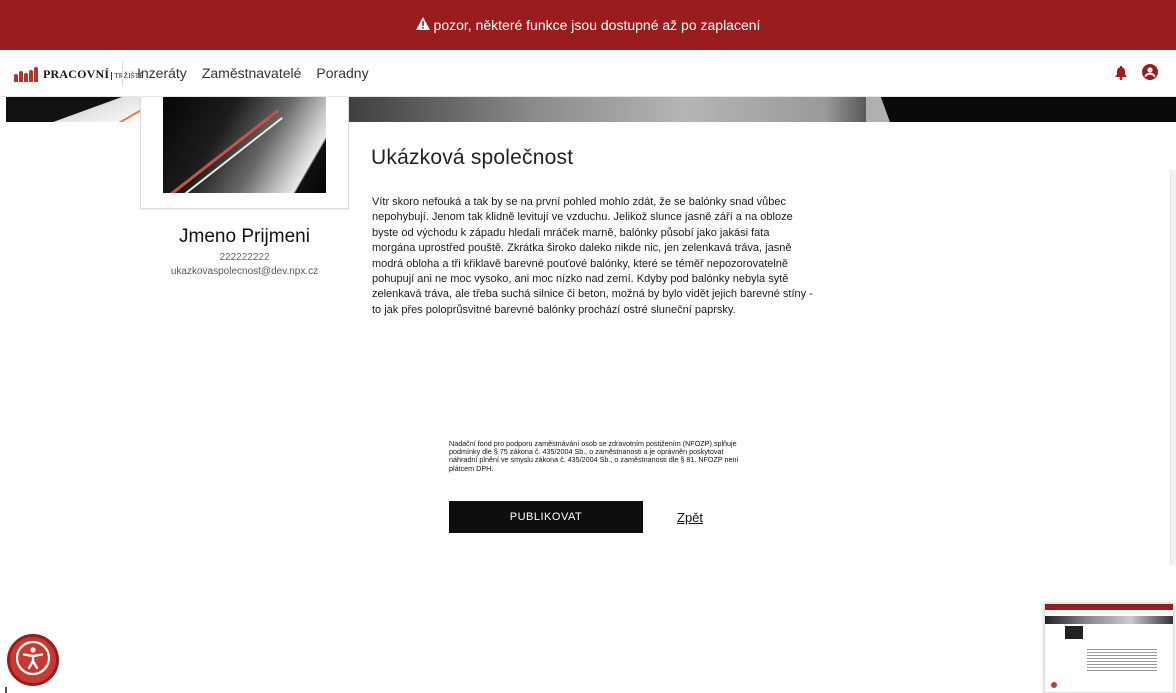  I want to click on site-logo: PRACOVNÍ TRŽIŠTĚ, so click(79, 74).